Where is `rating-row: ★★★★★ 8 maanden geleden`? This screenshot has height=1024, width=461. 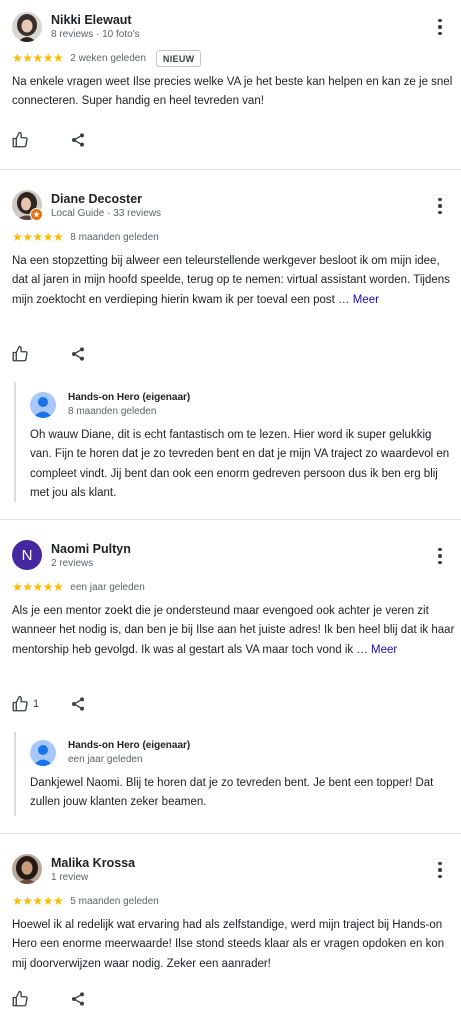 rating-row: ★★★★★ 8 maanden geleden is located at coordinates (85, 237).